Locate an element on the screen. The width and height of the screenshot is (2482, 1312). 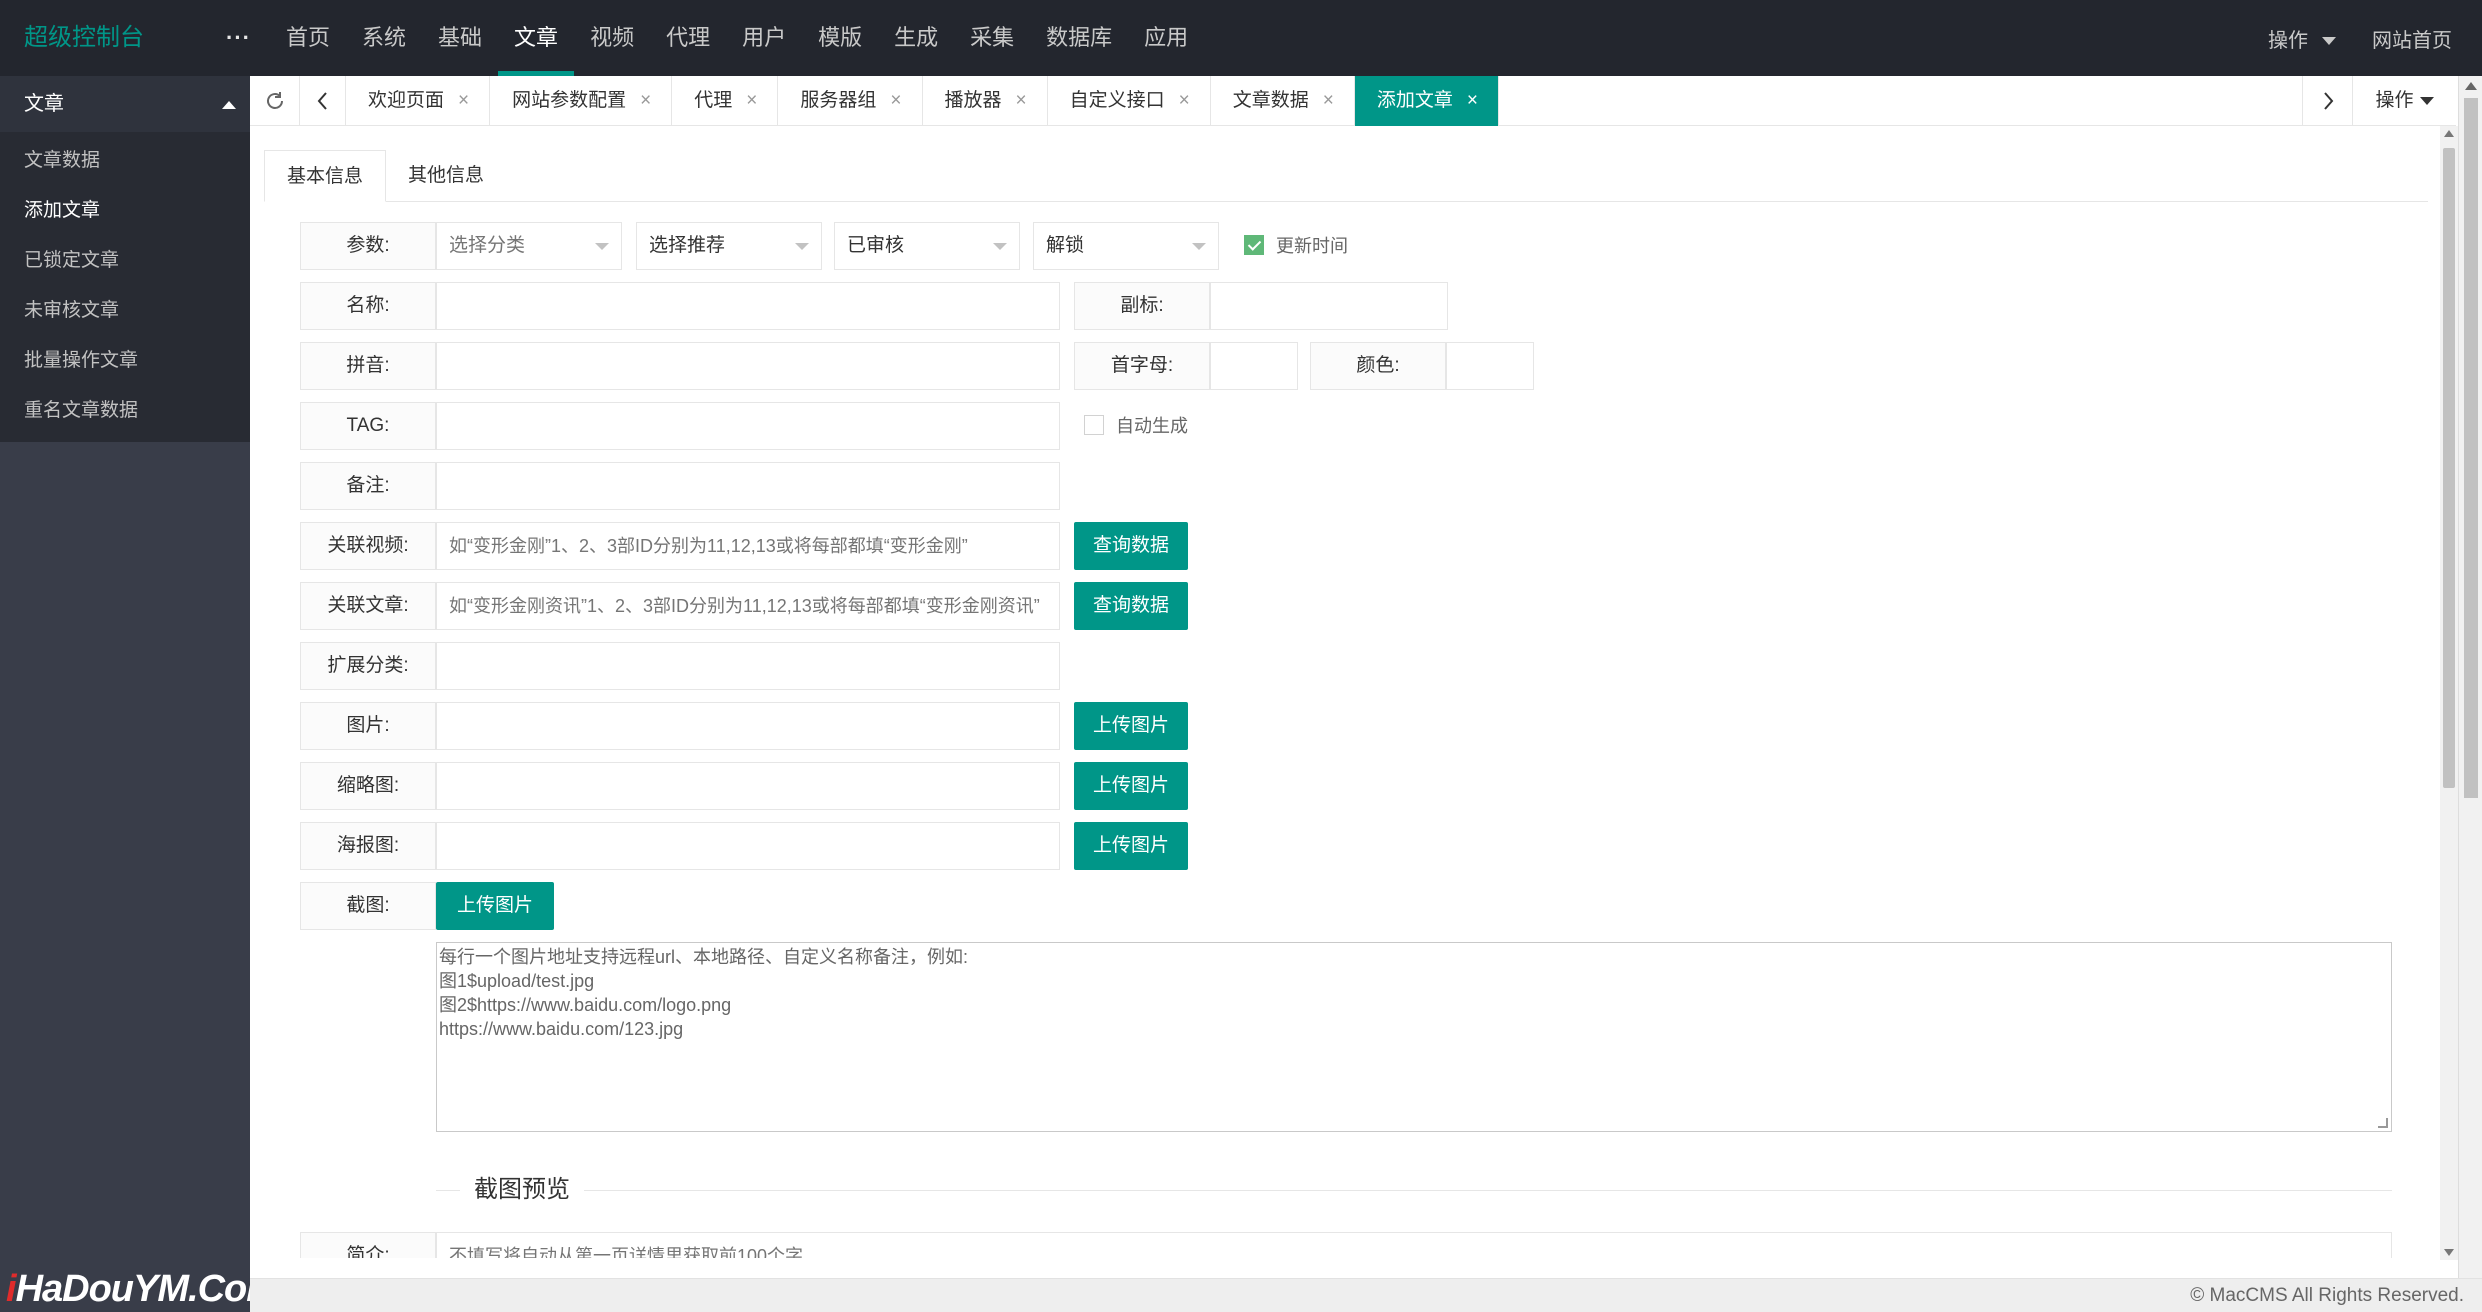
nav-agent: 代理 is located at coordinates (688, 38).